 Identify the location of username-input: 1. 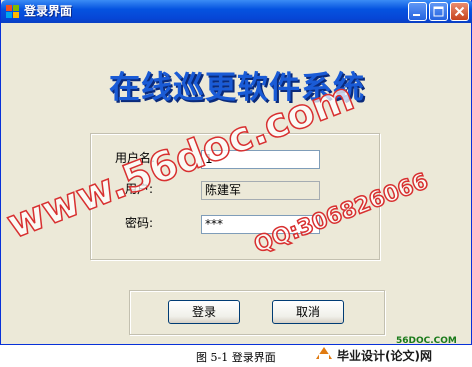
(260, 159).